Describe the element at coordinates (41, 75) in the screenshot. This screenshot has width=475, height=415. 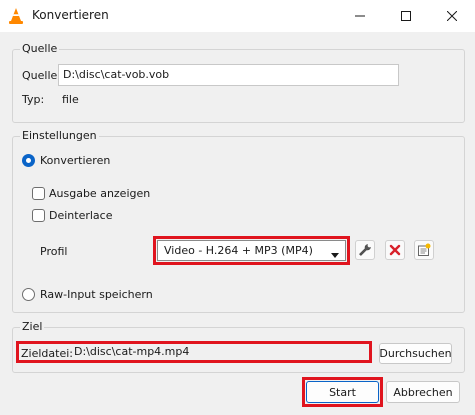
I see `source-label: Quelle:` at that location.